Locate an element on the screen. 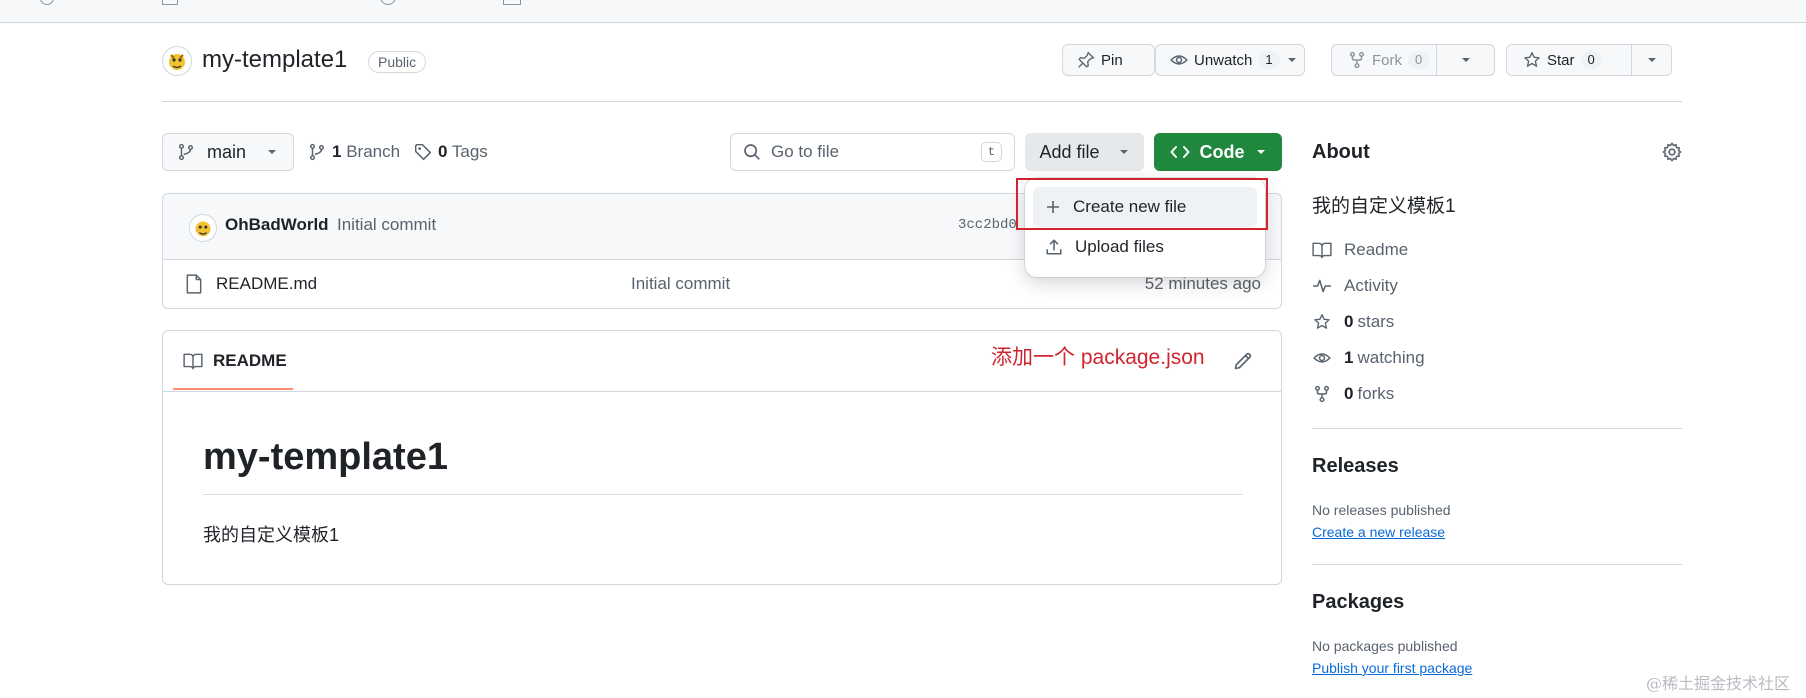 This screenshot has height=698, width=1806. star-counter: 0 is located at coordinates (1591, 60).